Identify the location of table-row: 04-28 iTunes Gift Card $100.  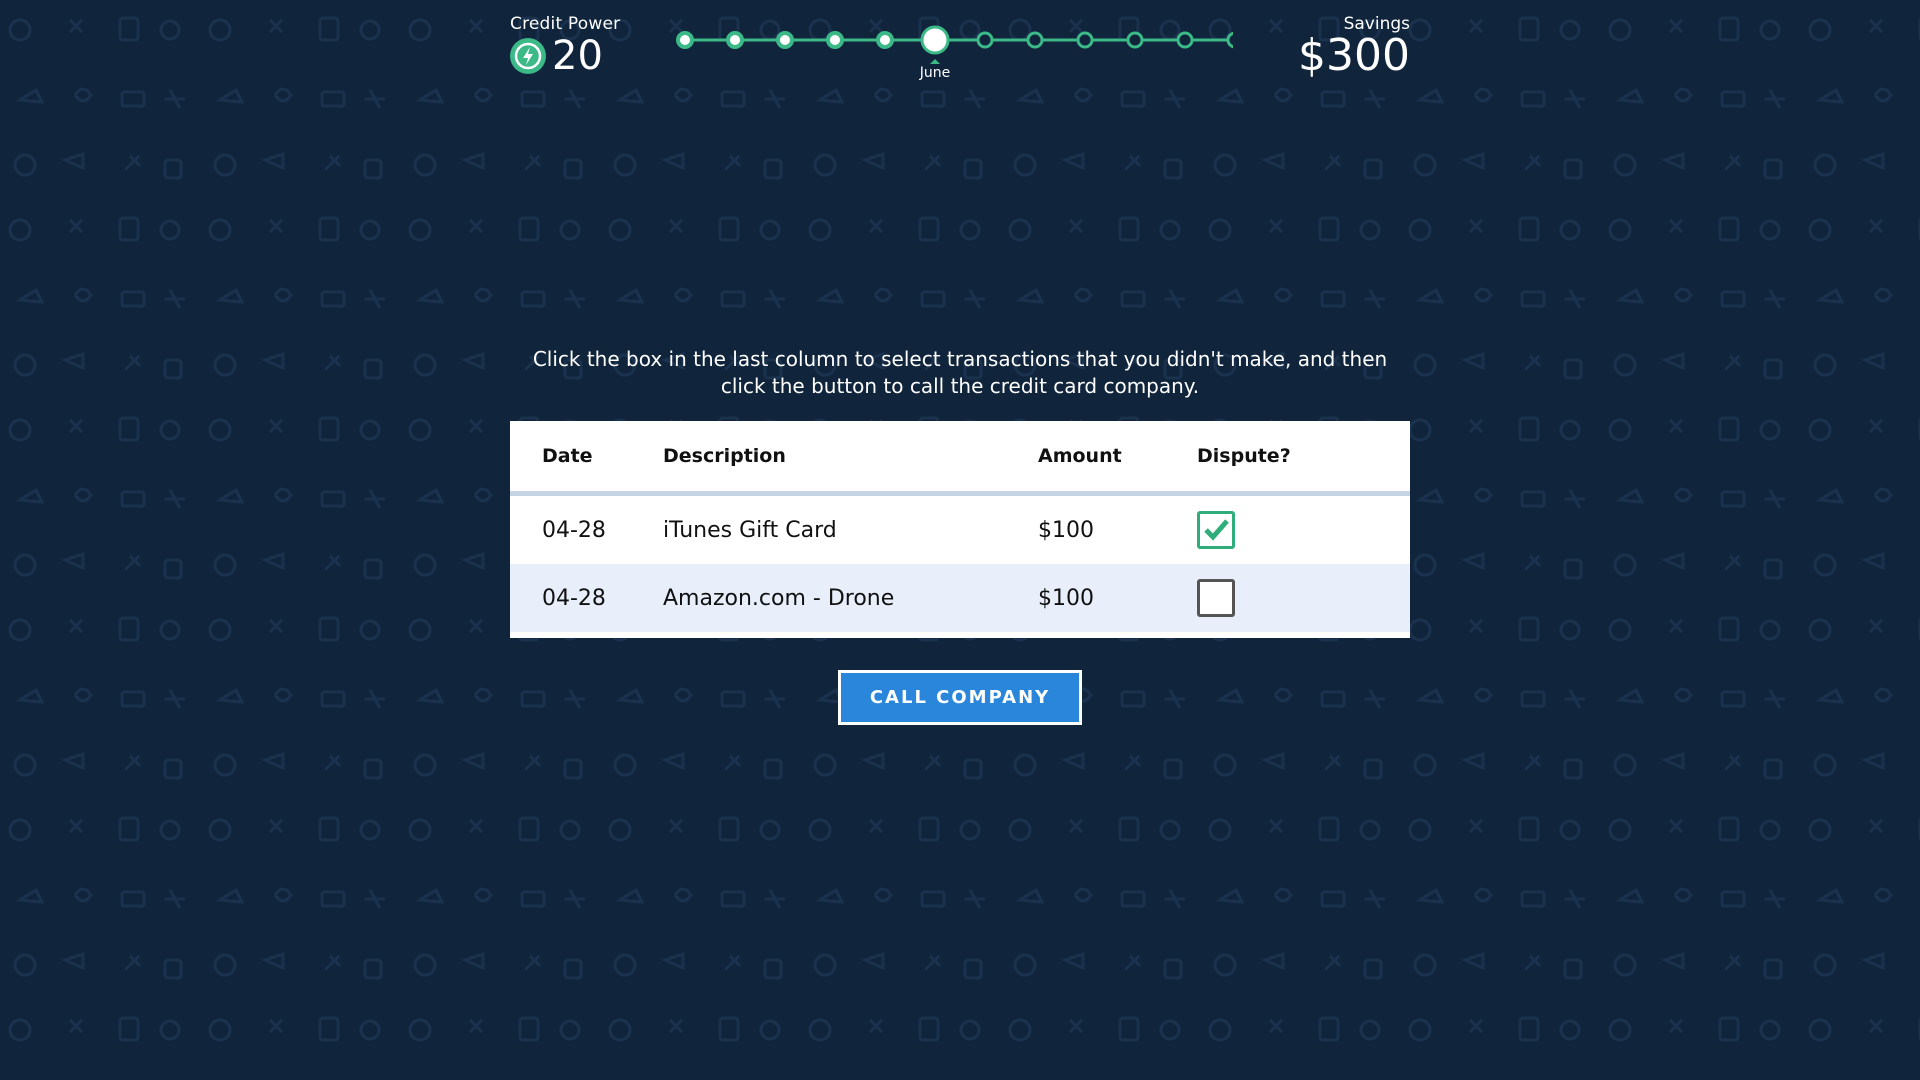
(960, 530).